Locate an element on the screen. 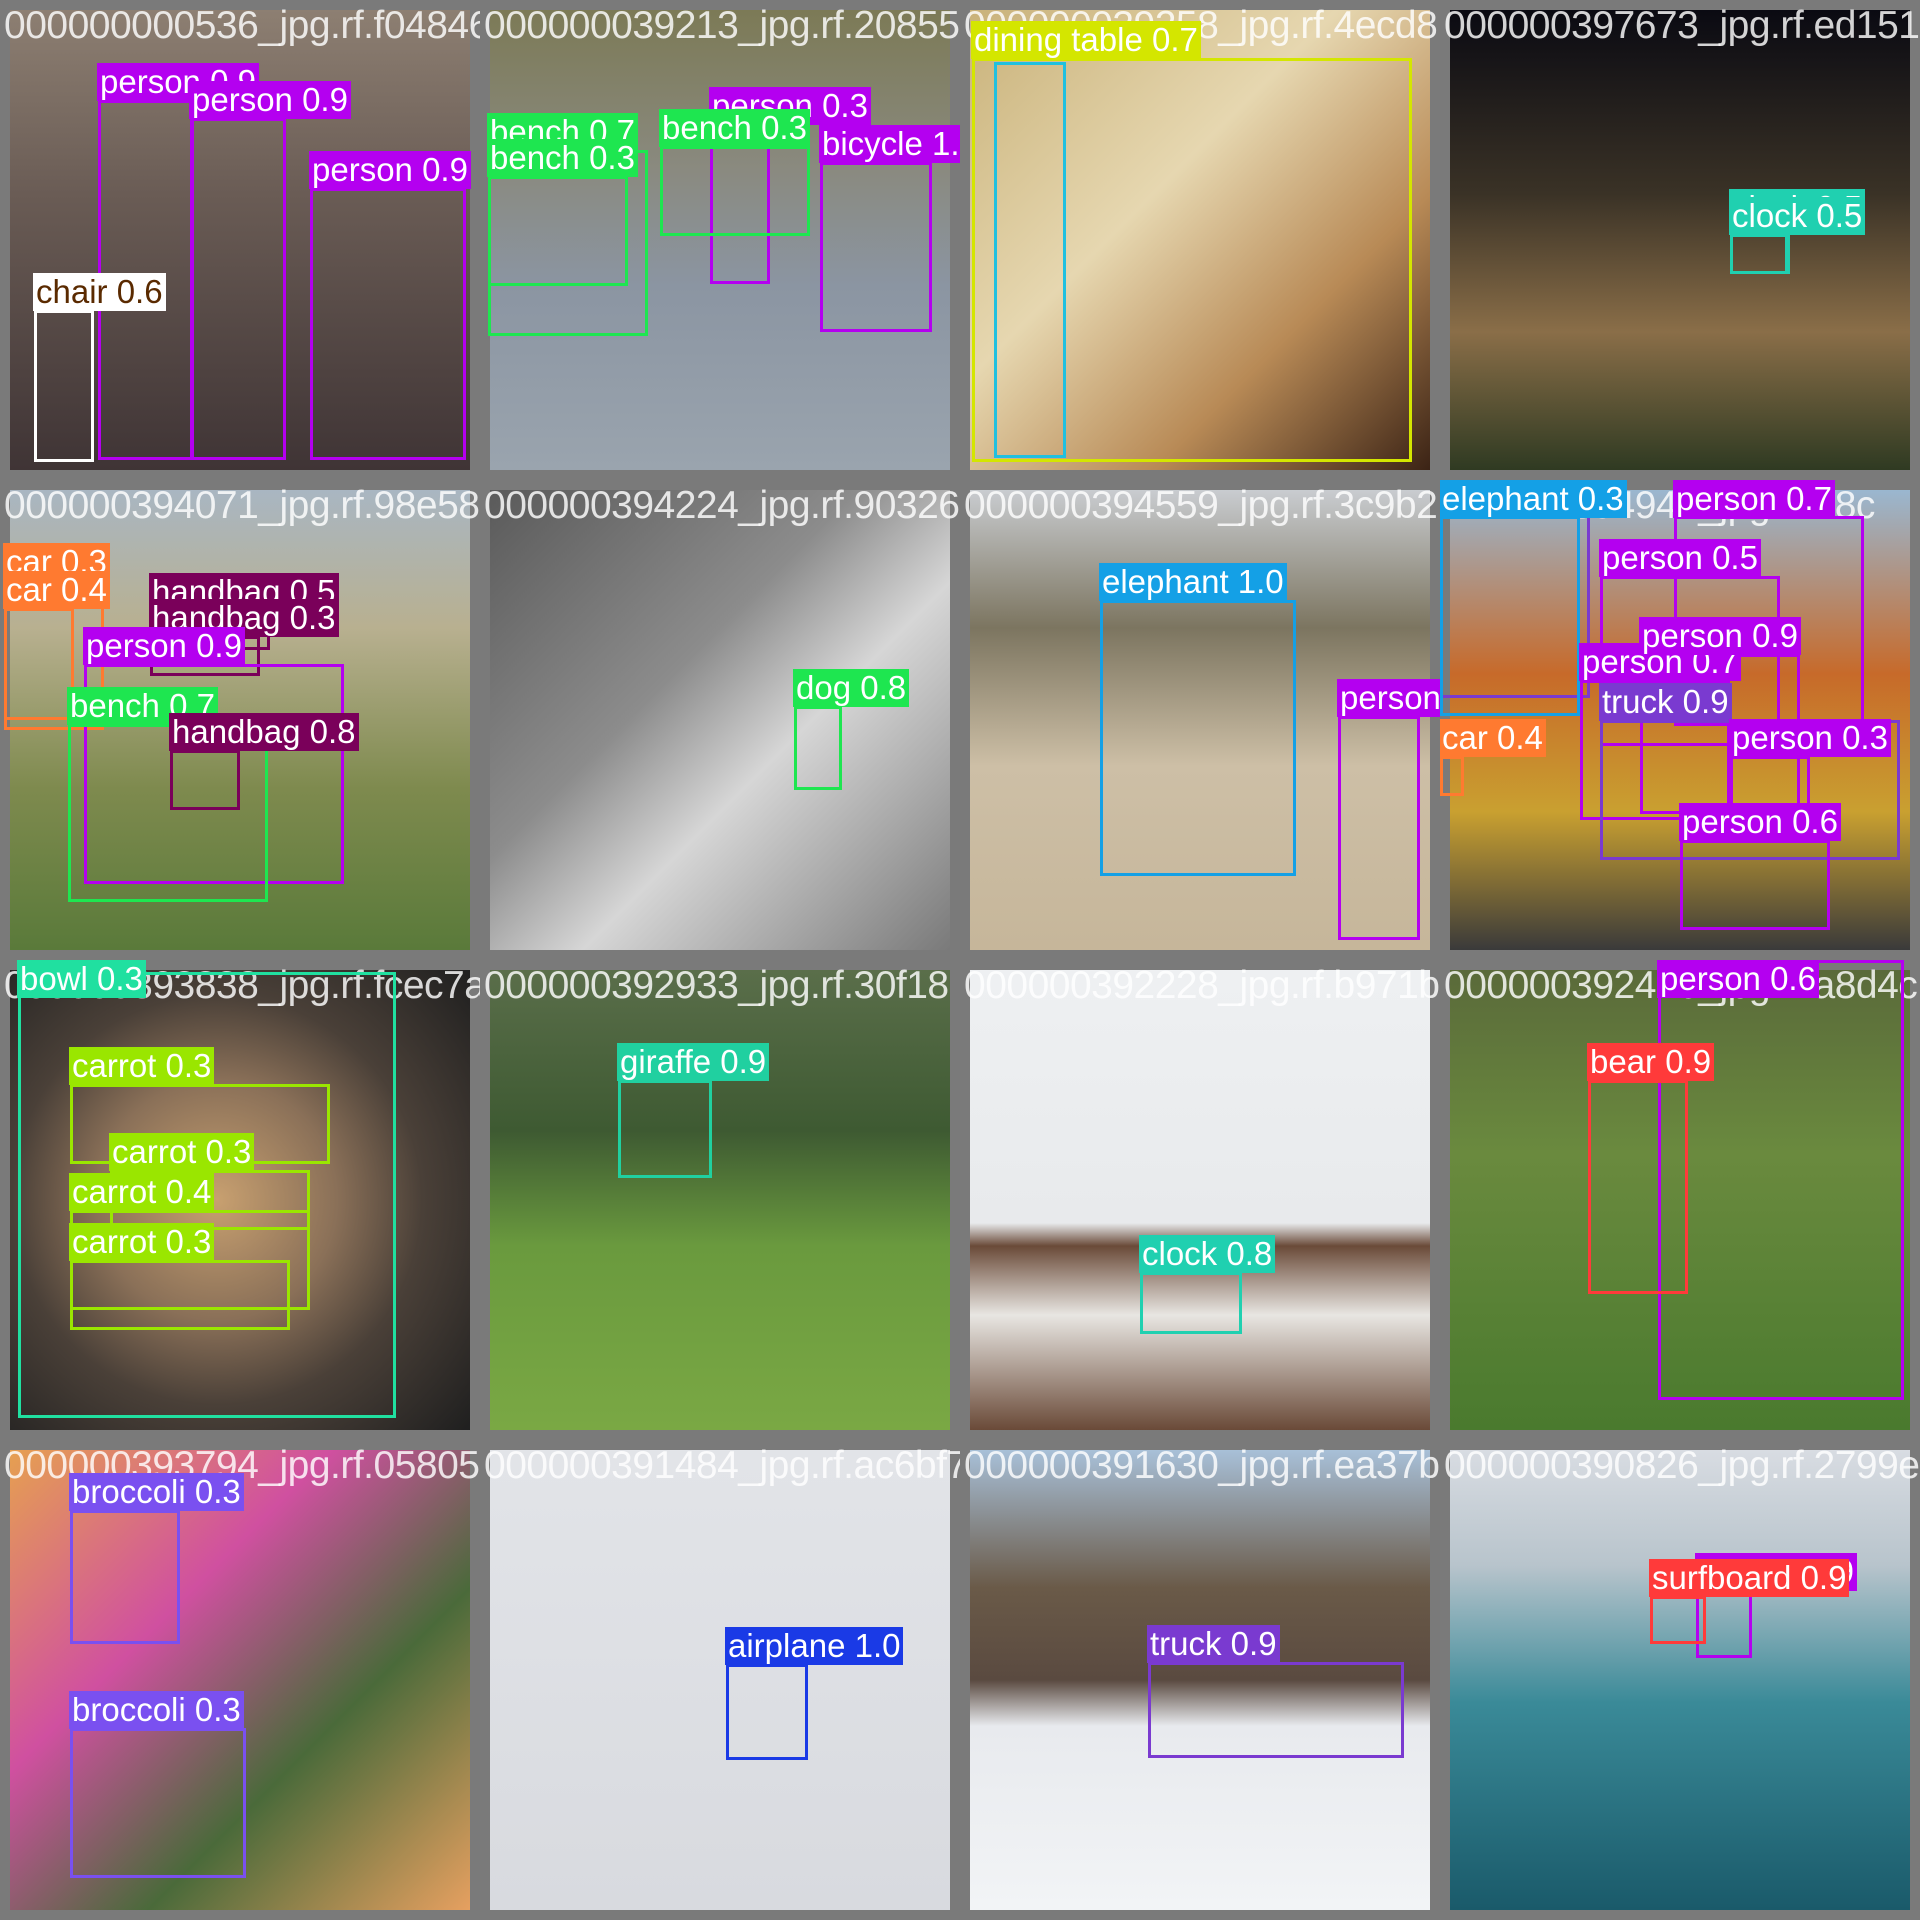 This screenshot has height=1920, width=1920. detection-label: bowl 0.3 is located at coordinates (81, 979).